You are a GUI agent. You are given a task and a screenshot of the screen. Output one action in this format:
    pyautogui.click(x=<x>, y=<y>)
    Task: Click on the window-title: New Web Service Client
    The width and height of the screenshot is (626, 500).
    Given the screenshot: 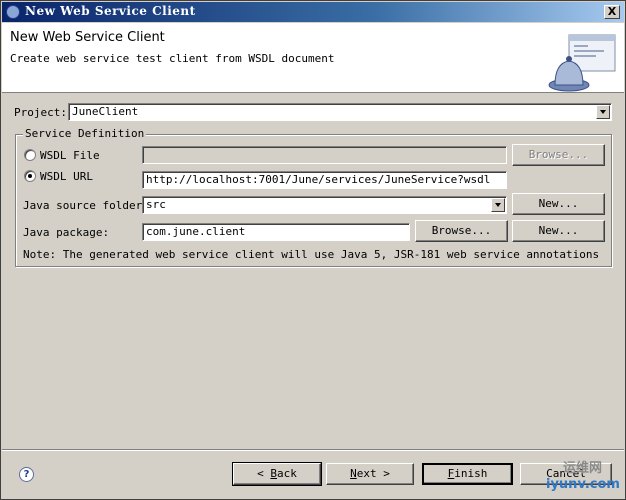 What is the action you would take?
    pyautogui.click(x=110, y=11)
    